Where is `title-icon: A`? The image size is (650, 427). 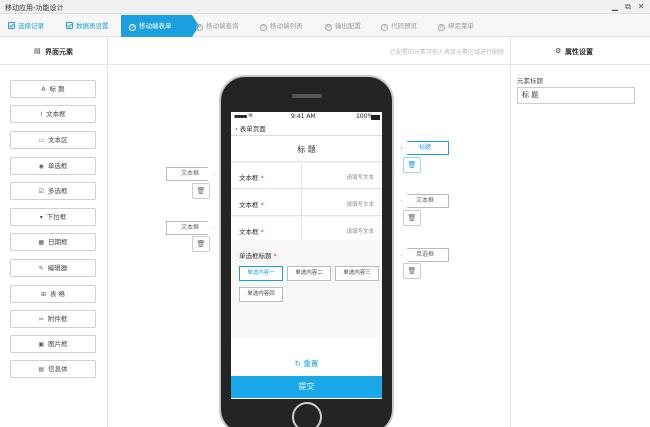
title-icon: A is located at coordinates (43, 89).